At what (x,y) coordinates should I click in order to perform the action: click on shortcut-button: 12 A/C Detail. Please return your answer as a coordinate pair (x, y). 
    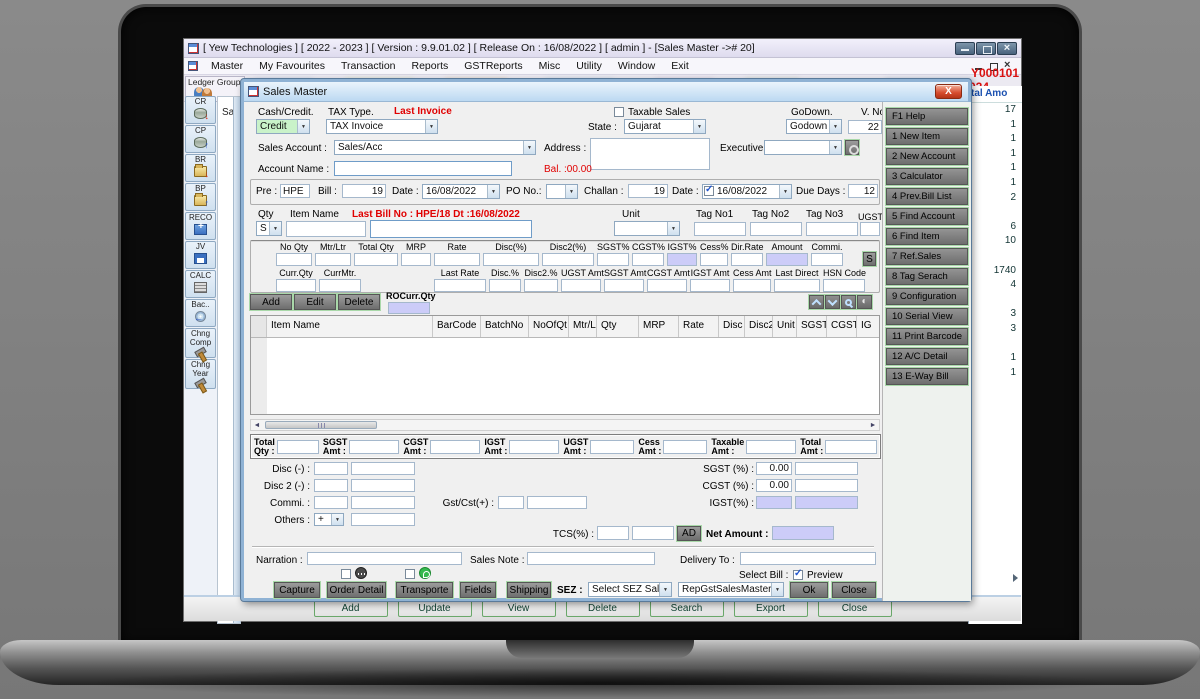
    Looking at the image, I should click on (927, 356).